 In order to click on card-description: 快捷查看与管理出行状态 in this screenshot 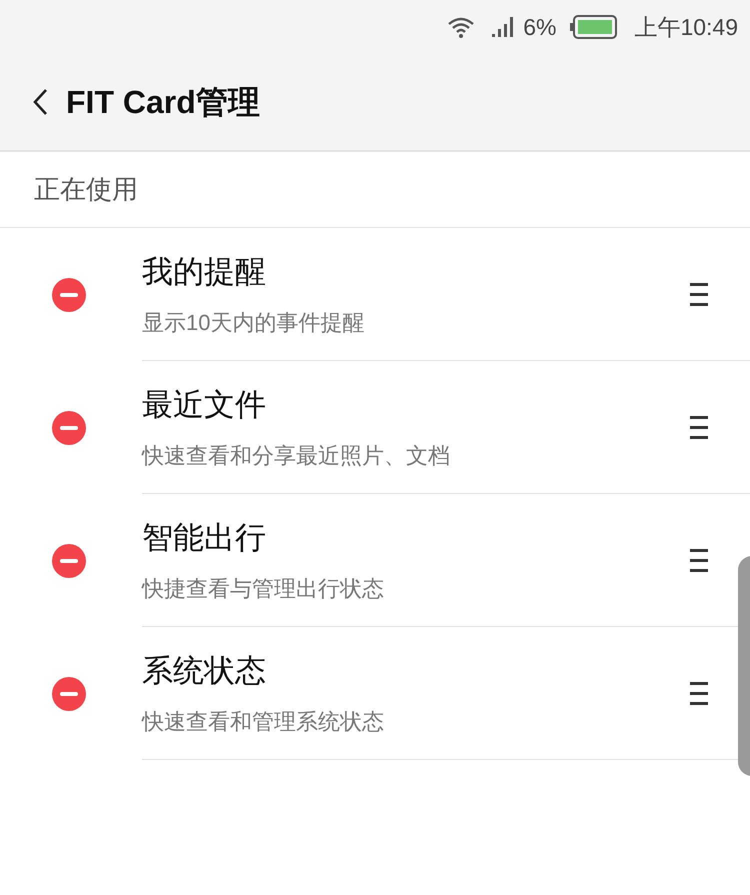, I will do `click(263, 588)`.